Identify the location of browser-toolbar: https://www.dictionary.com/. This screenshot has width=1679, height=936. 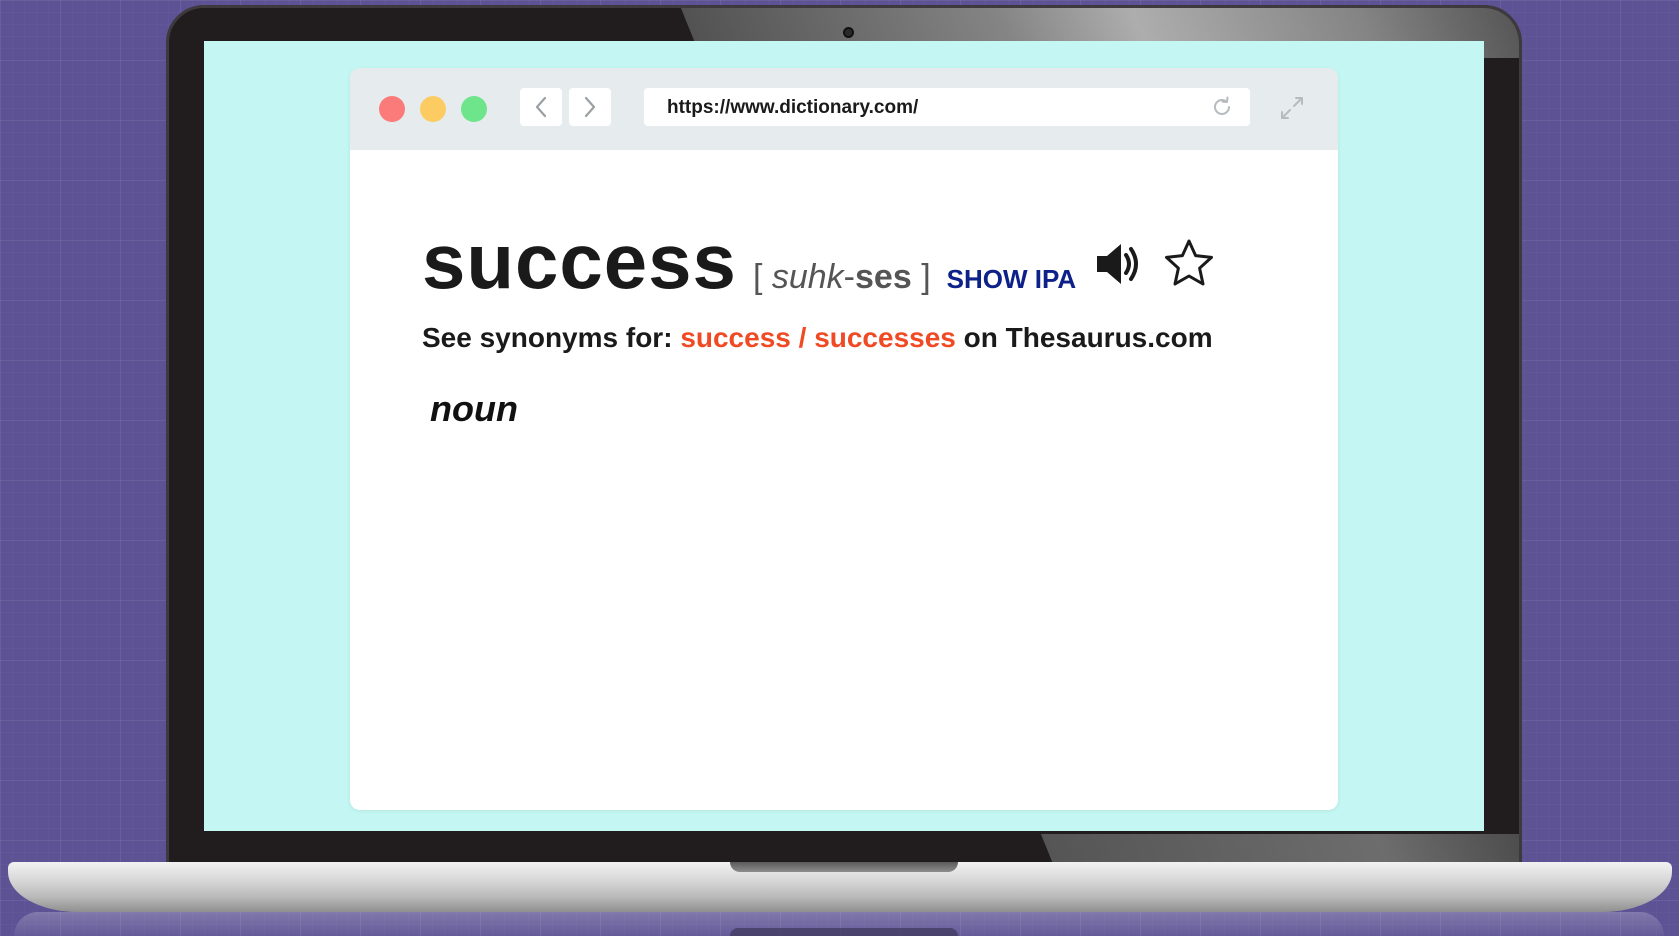
(844, 109).